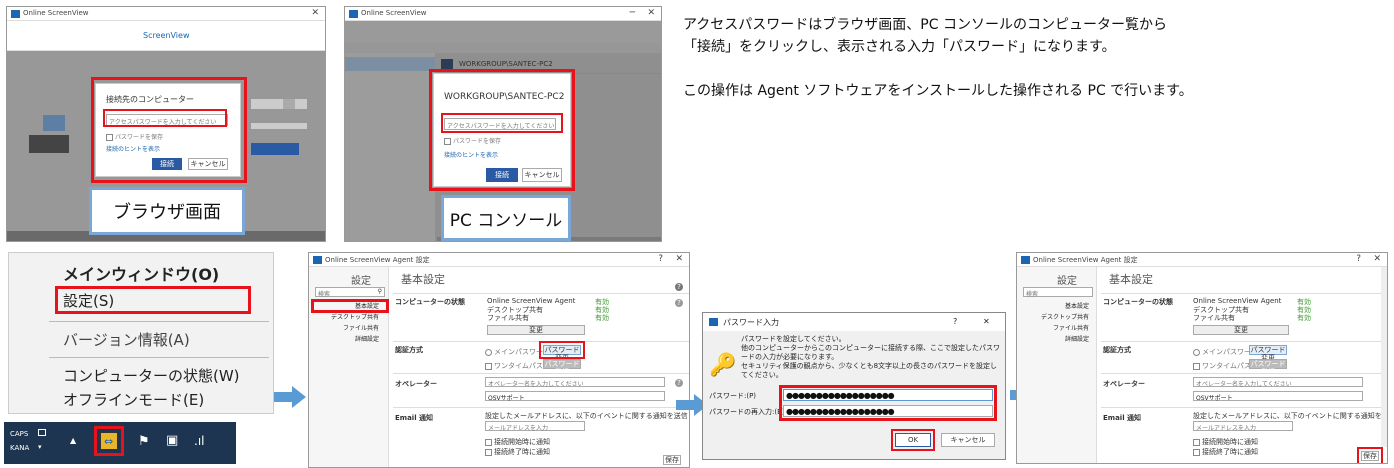 The height and width of the screenshot is (468, 1394). Describe the element at coordinates (506, 218) in the screenshot. I see `console-caption: PC コンソール` at that location.